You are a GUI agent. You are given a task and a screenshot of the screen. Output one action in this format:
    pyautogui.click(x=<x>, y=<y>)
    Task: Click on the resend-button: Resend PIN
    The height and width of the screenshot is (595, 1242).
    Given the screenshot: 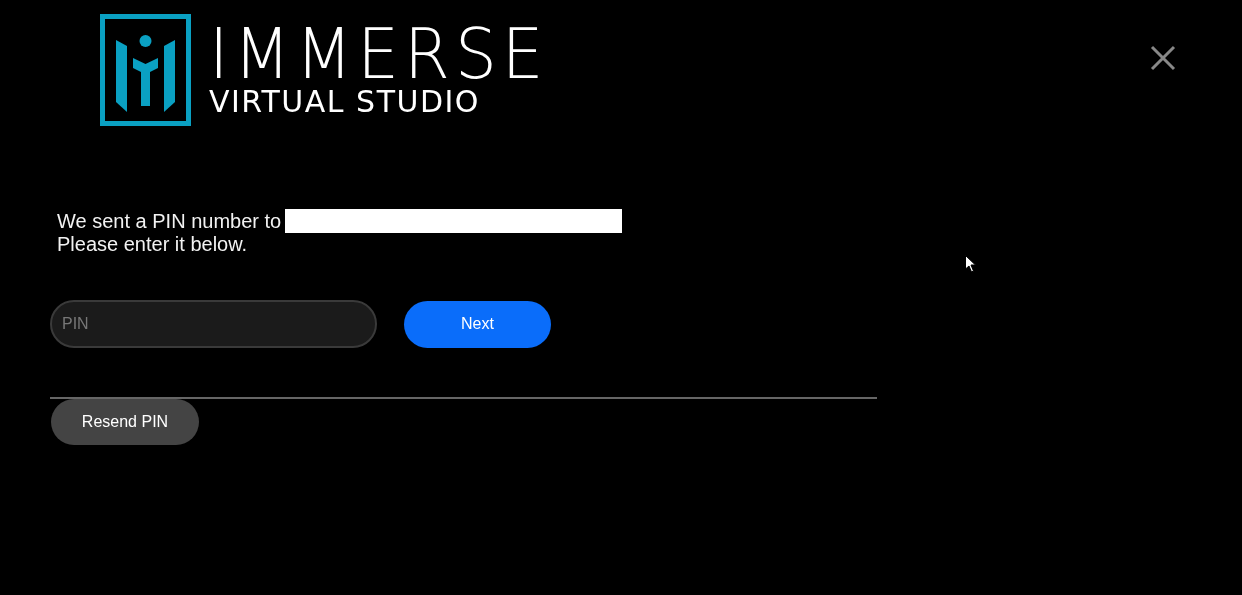 What is the action you would take?
    pyautogui.click(x=125, y=422)
    